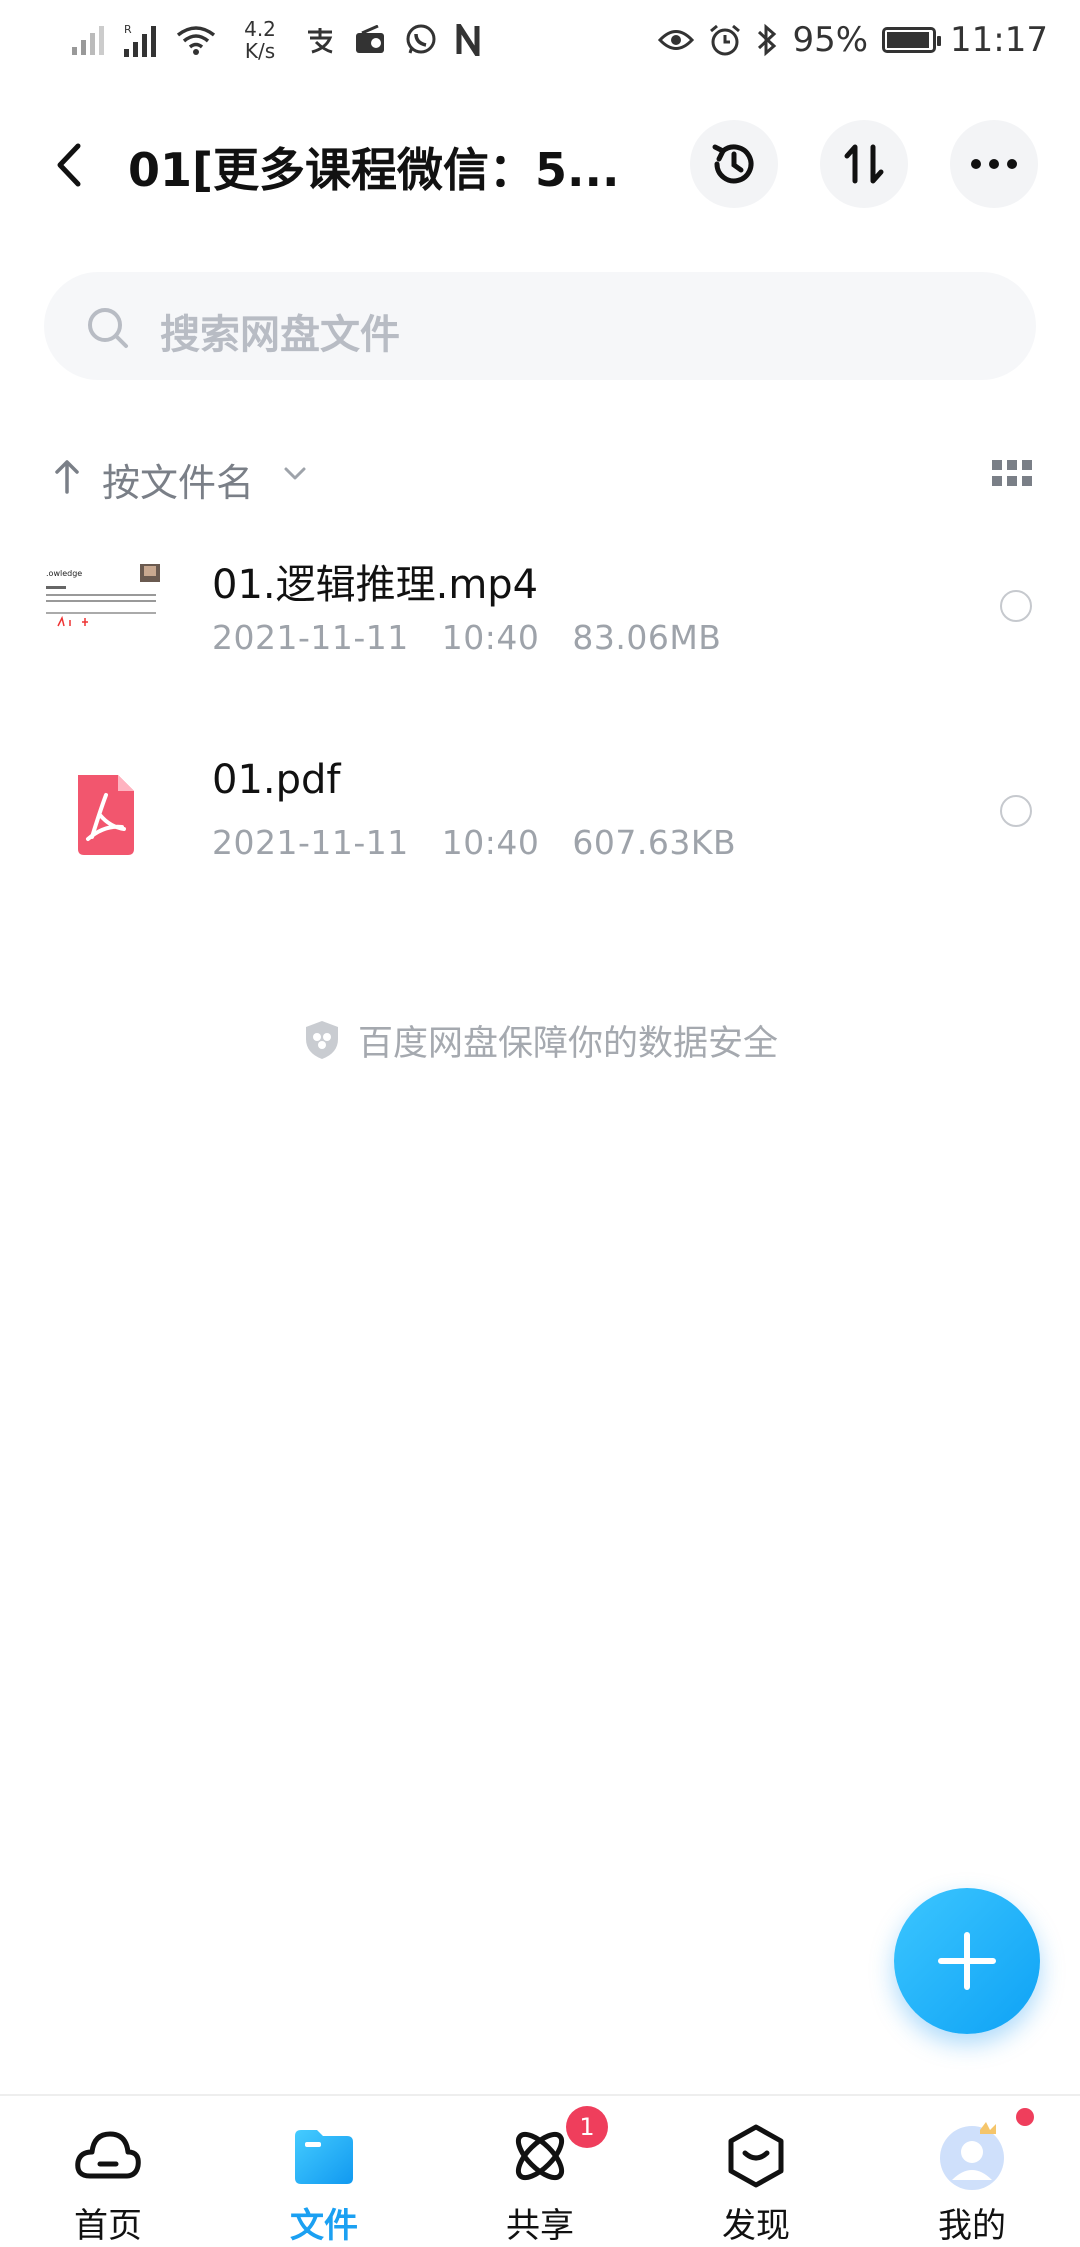  Describe the element at coordinates (725, 40) in the screenshot. I see `alarm-icon` at that location.